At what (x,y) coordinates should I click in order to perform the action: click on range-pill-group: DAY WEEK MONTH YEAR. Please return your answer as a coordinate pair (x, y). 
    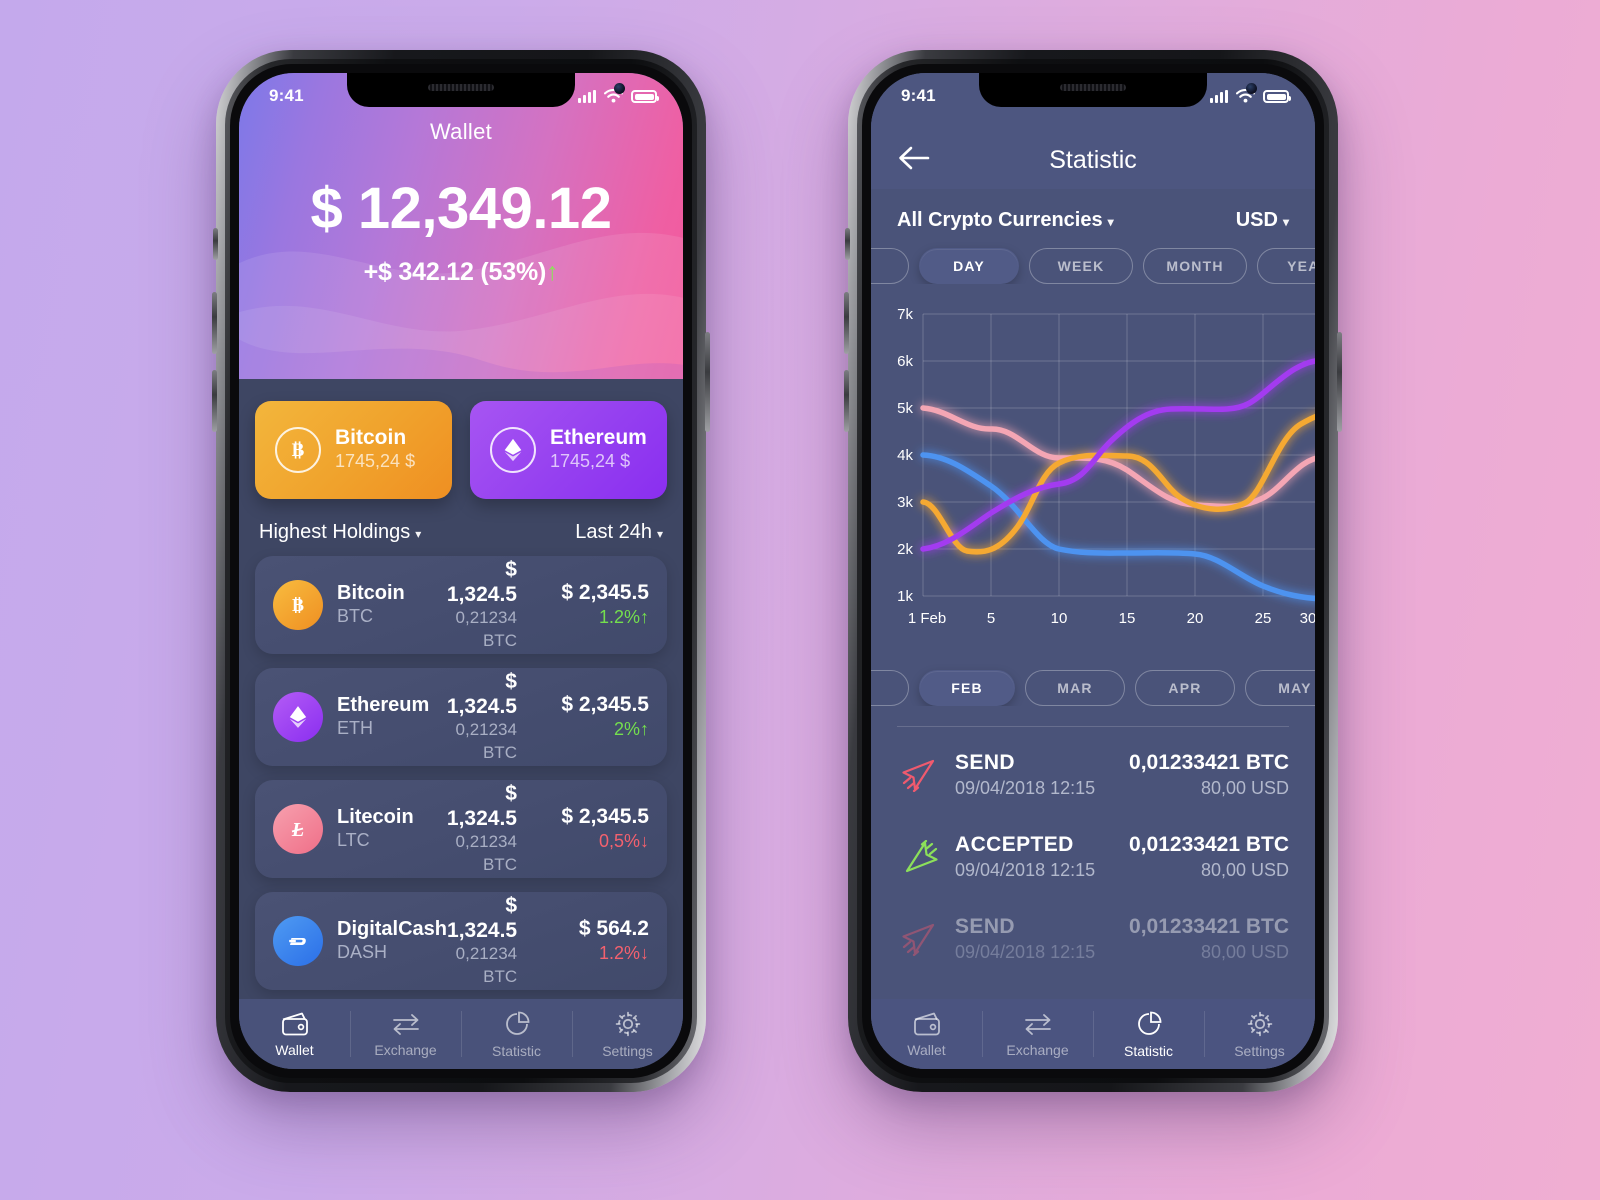
    Looking at the image, I should click on (1093, 258).